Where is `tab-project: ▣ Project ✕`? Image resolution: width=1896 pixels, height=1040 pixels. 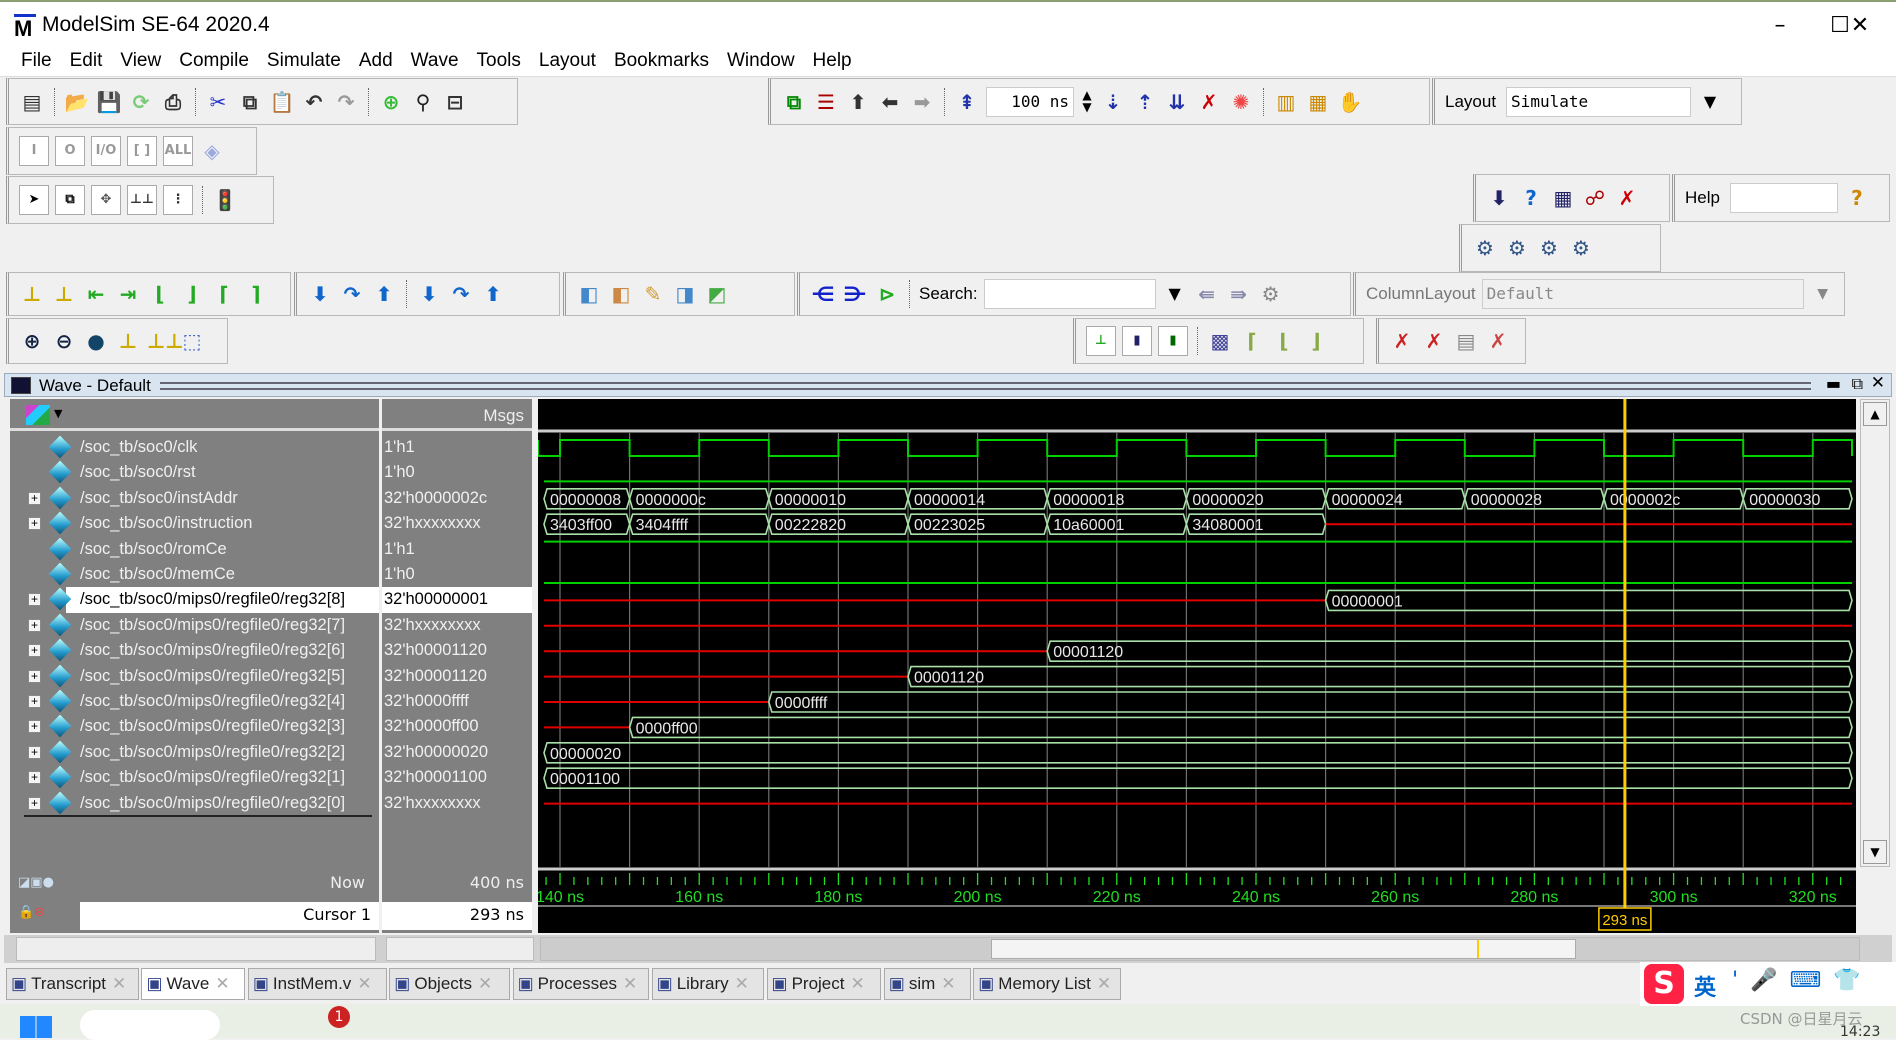 tab-project: ▣ Project ✕ is located at coordinates (824, 984).